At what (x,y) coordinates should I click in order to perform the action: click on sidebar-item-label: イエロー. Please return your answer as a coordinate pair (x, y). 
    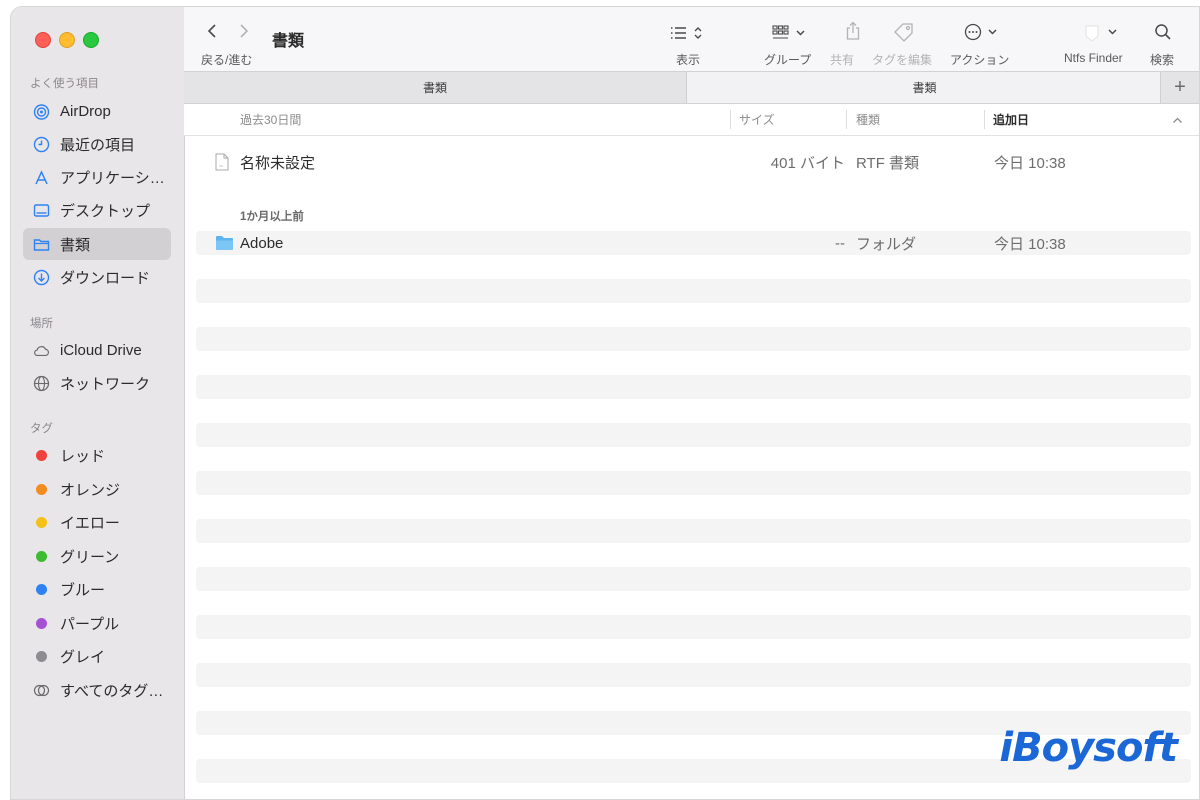
    Looking at the image, I should click on (90, 523).